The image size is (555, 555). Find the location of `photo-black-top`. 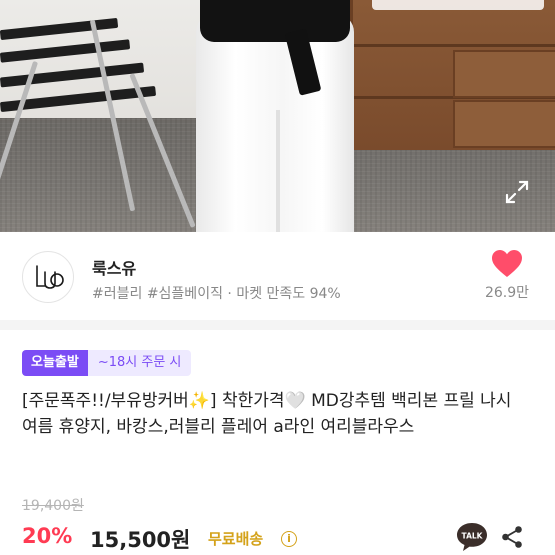

photo-black-top is located at coordinates (275, 21).